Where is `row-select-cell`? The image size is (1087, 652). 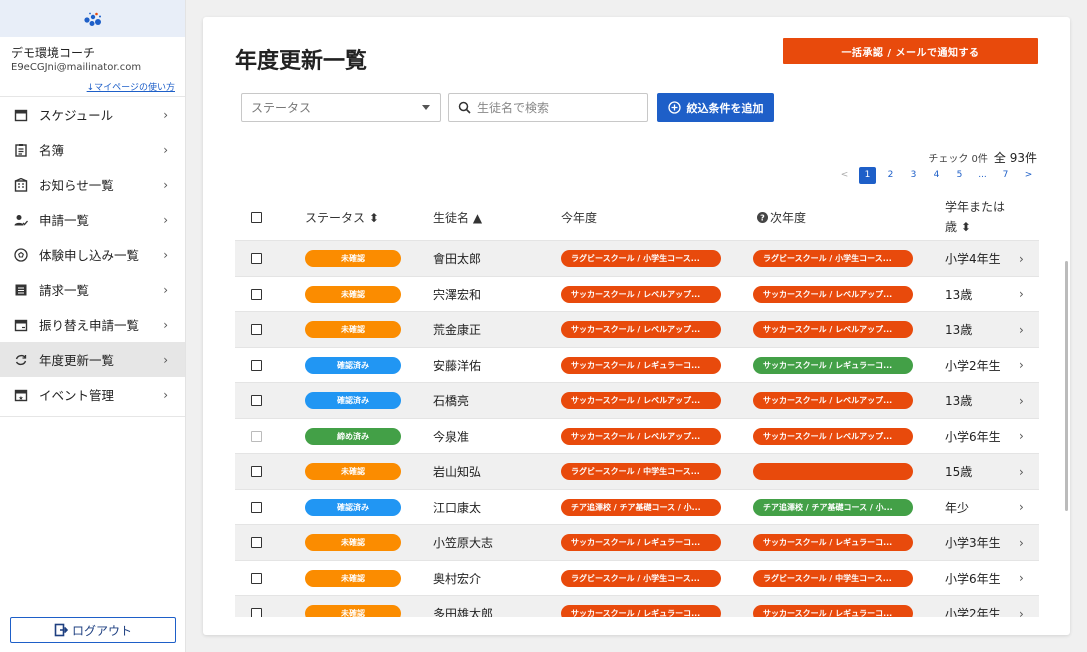
row-select-cell is located at coordinates (256, 578).